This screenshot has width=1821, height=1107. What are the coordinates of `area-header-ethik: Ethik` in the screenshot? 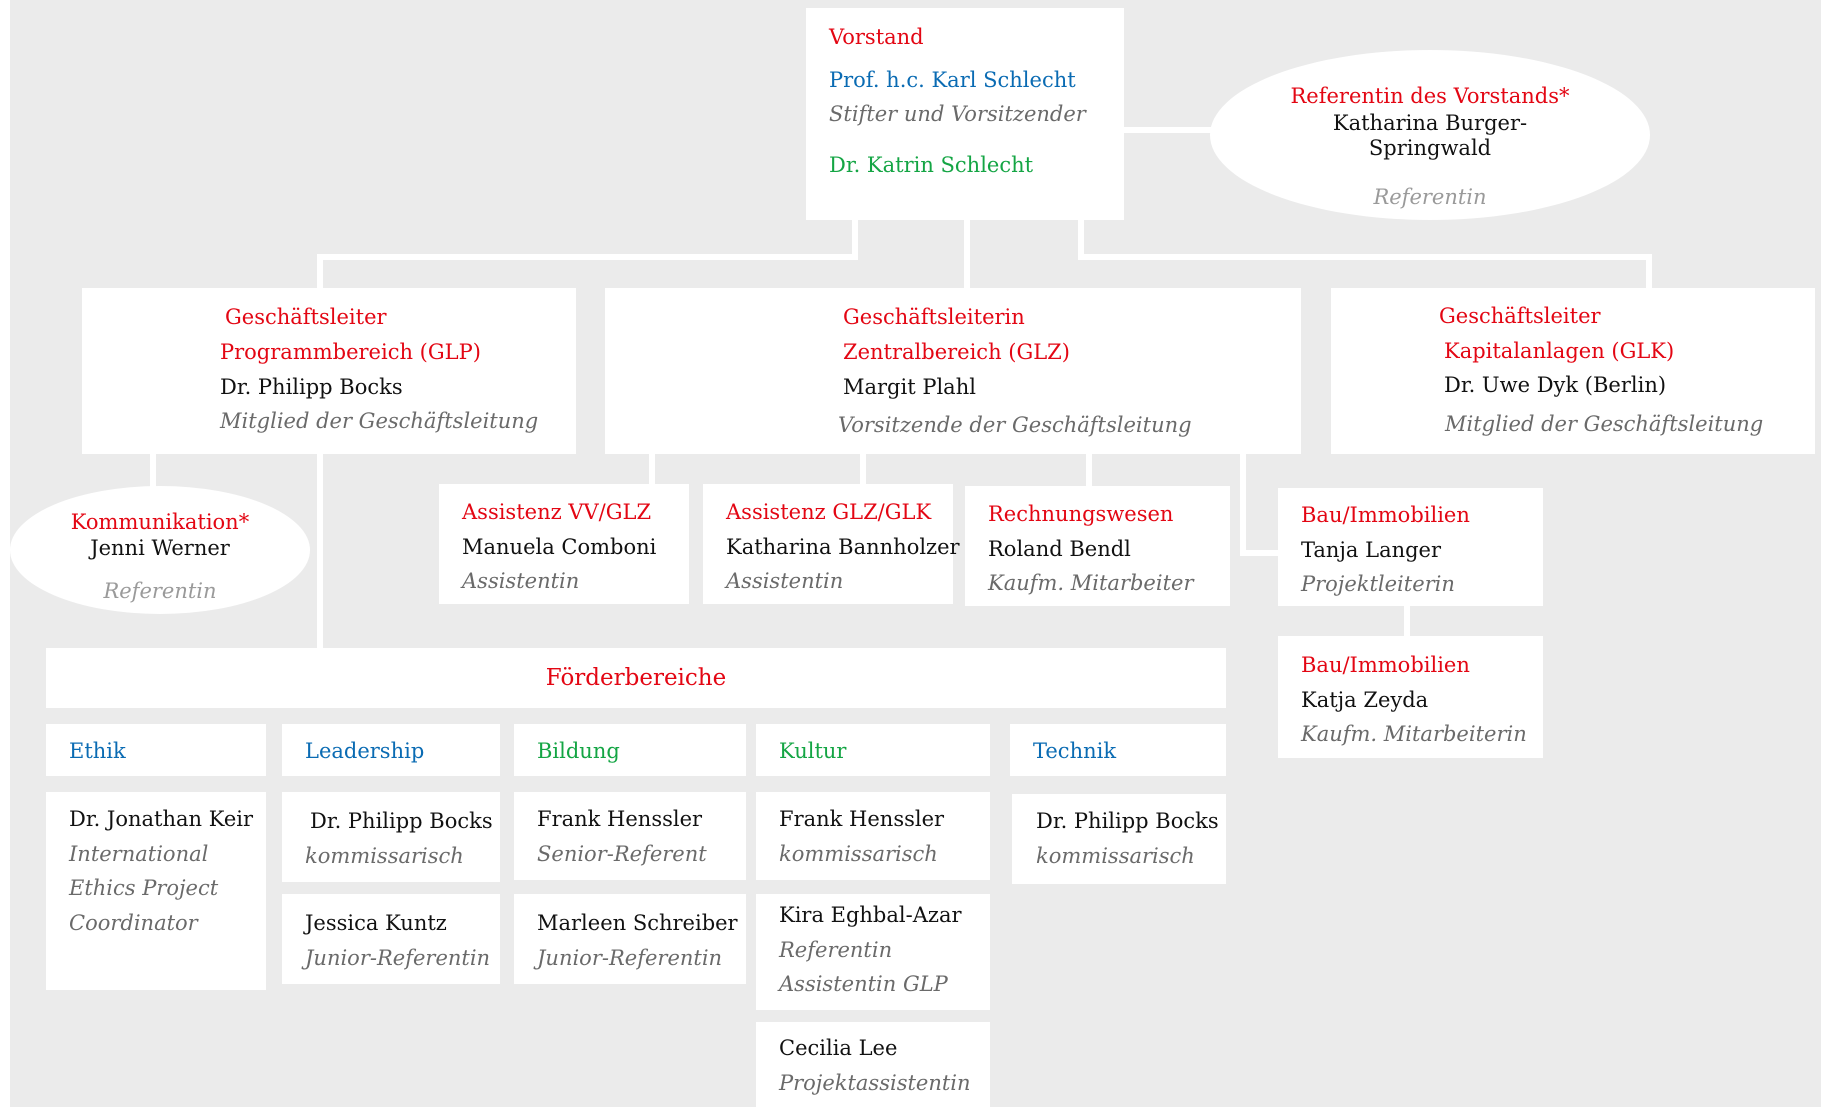 It's located at (156, 750).